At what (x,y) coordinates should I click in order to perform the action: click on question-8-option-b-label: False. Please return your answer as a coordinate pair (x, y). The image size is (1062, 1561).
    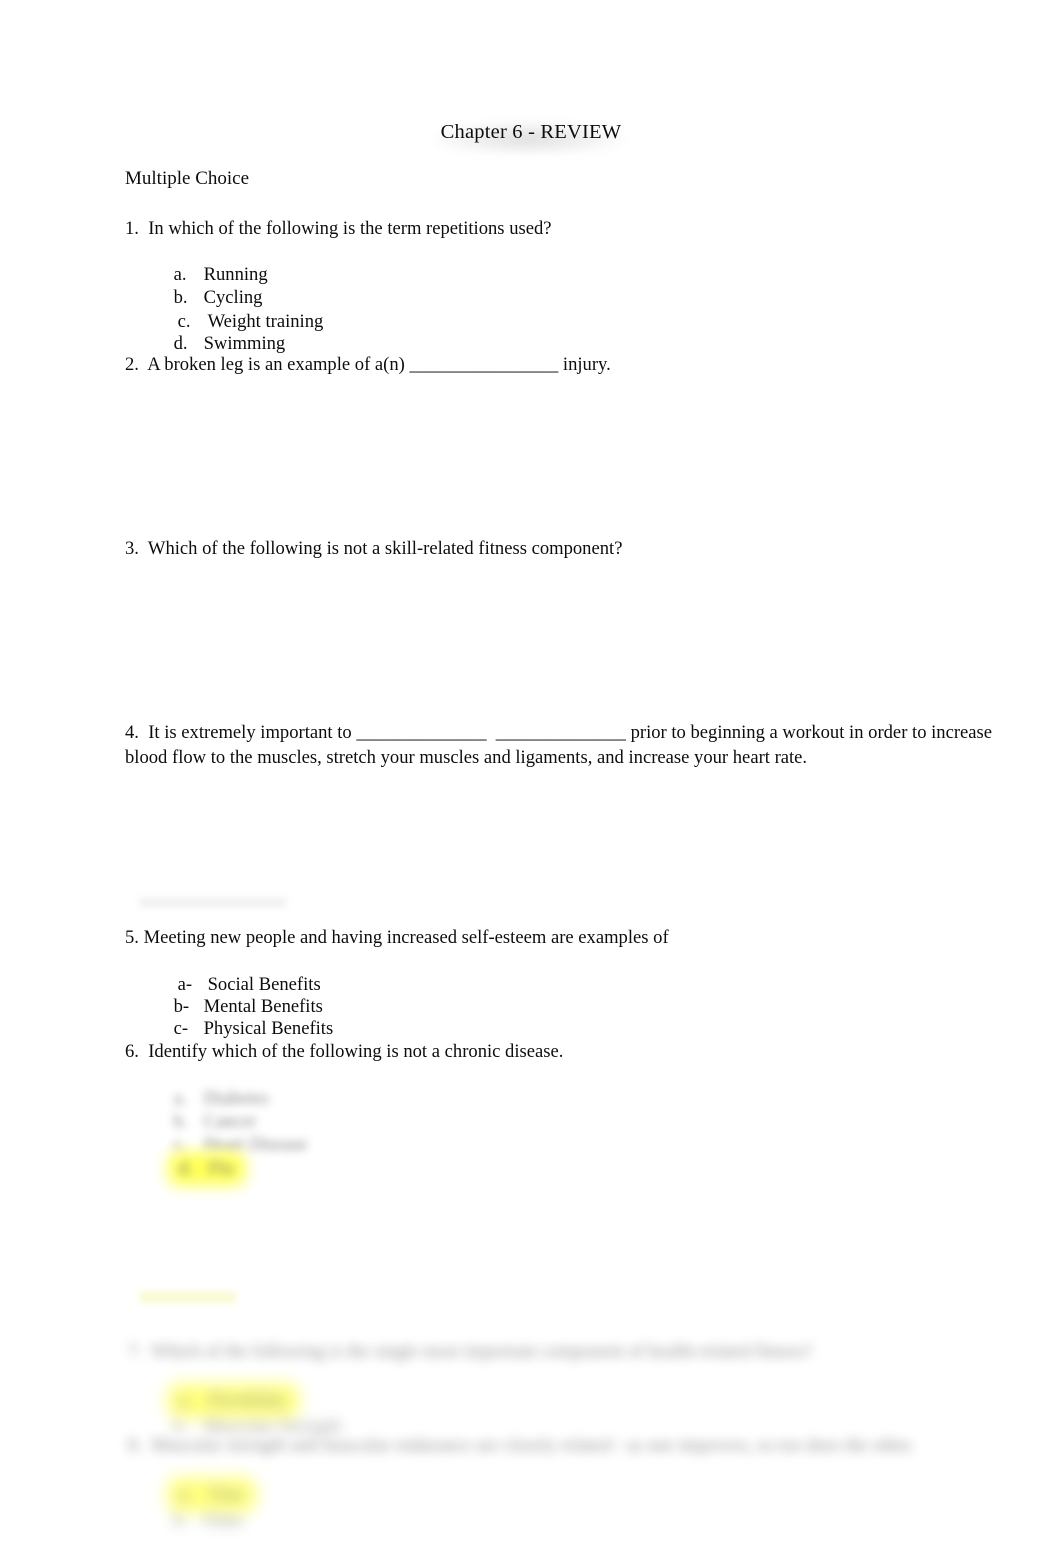
    Looking at the image, I should click on (223, 1520).